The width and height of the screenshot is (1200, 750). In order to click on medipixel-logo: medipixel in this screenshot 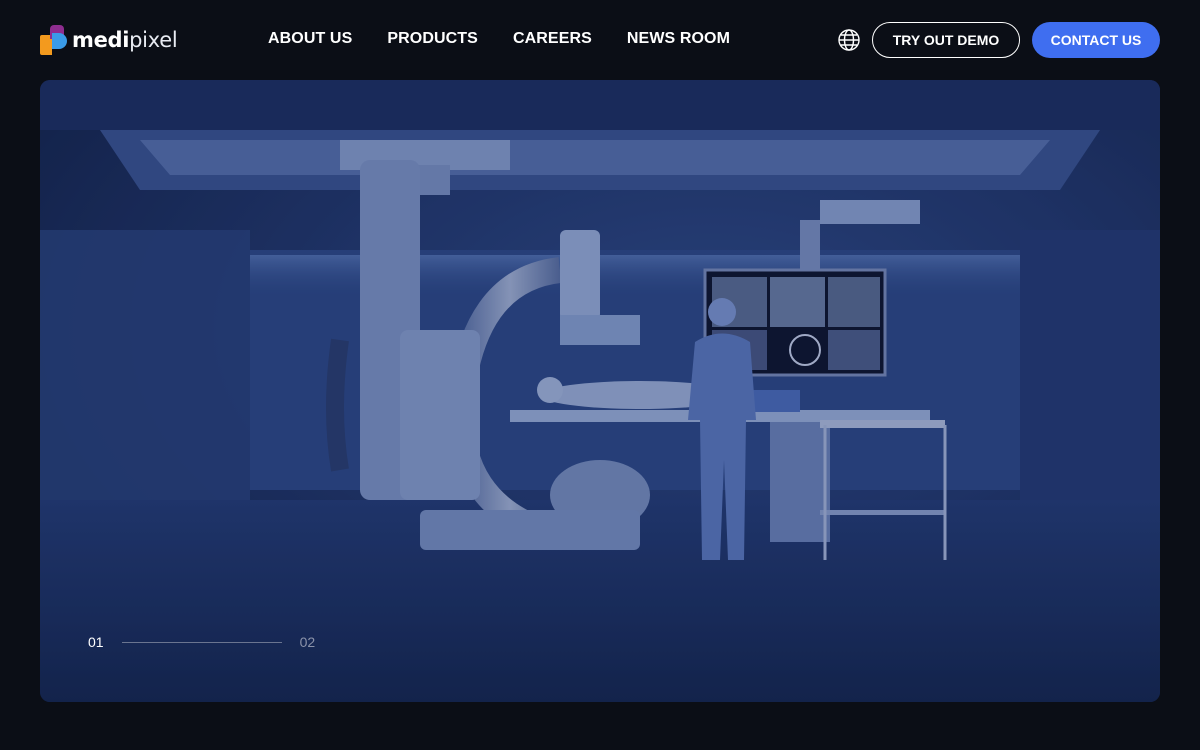, I will do `click(109, 40)`.